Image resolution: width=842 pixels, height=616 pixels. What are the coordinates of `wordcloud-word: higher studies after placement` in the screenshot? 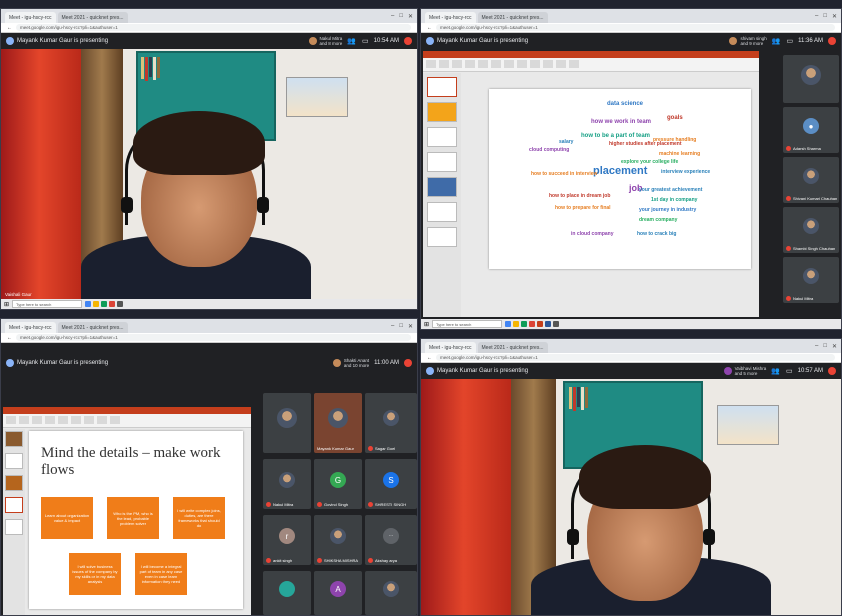 It's located at (645, 144).